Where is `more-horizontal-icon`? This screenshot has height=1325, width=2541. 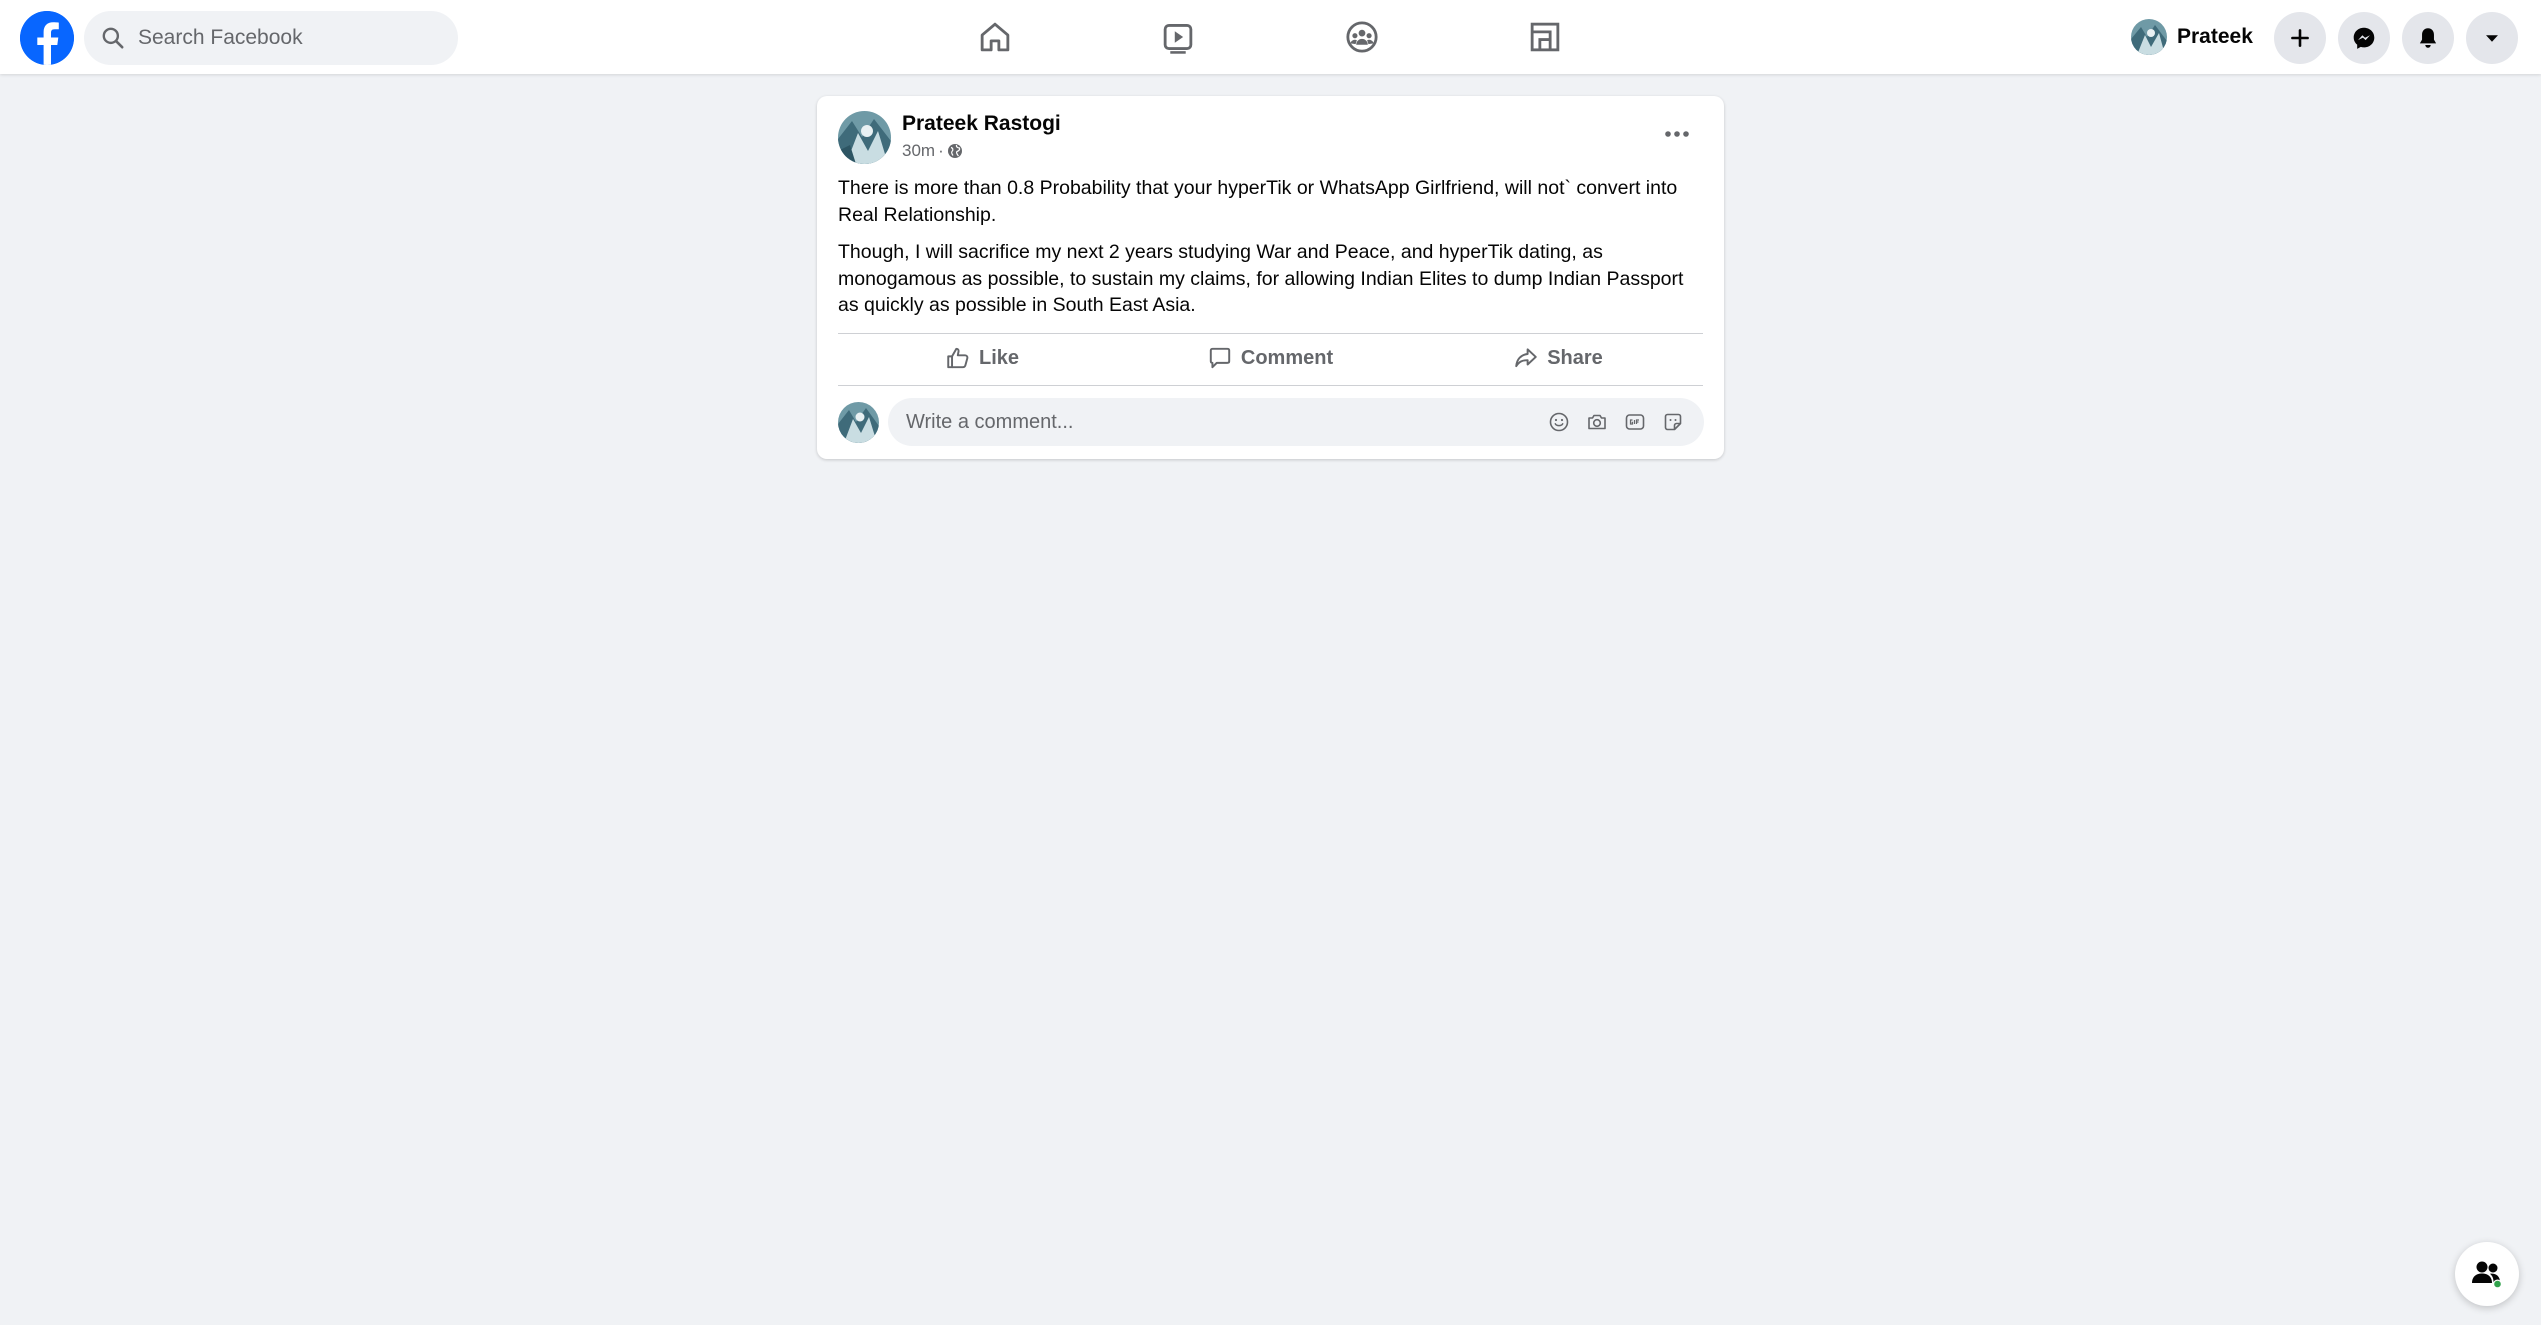 more-horizontal-icon is located at coordinates (1677, 134).